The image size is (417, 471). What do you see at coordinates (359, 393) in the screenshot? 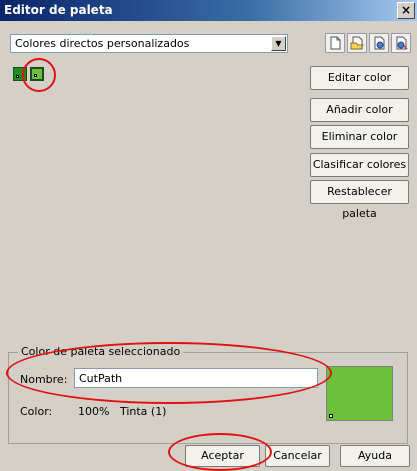
I see `color-preview` at bounding box center [359, 393].